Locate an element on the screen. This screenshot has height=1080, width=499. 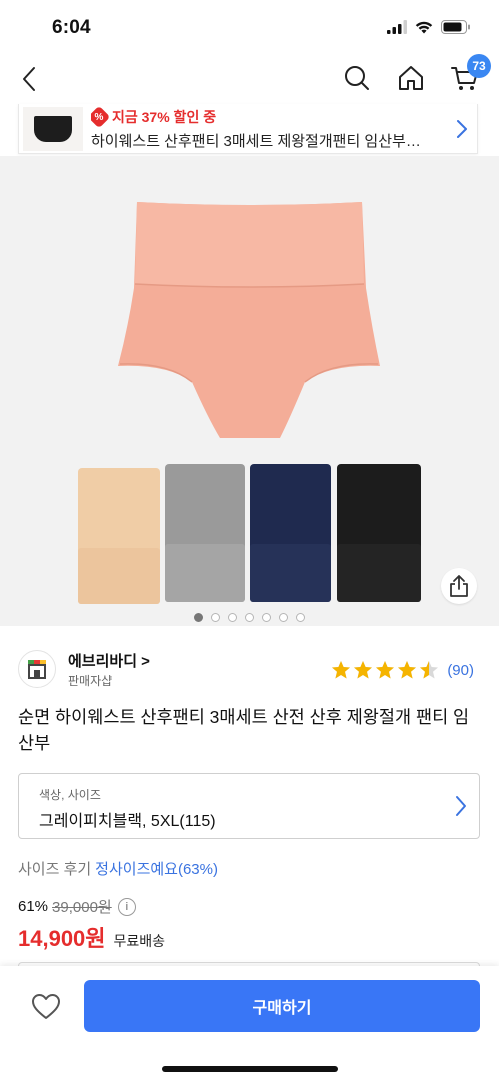
promo-thumbnail is located at coordinates (53, 128).